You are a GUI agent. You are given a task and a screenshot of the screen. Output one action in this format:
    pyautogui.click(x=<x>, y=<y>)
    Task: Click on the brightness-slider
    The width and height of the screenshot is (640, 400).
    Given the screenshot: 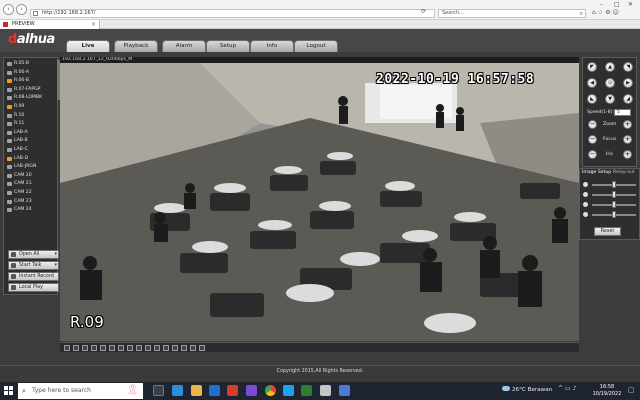 What is the action you would take?
    pyautogui.click(x=610, y=185)
    